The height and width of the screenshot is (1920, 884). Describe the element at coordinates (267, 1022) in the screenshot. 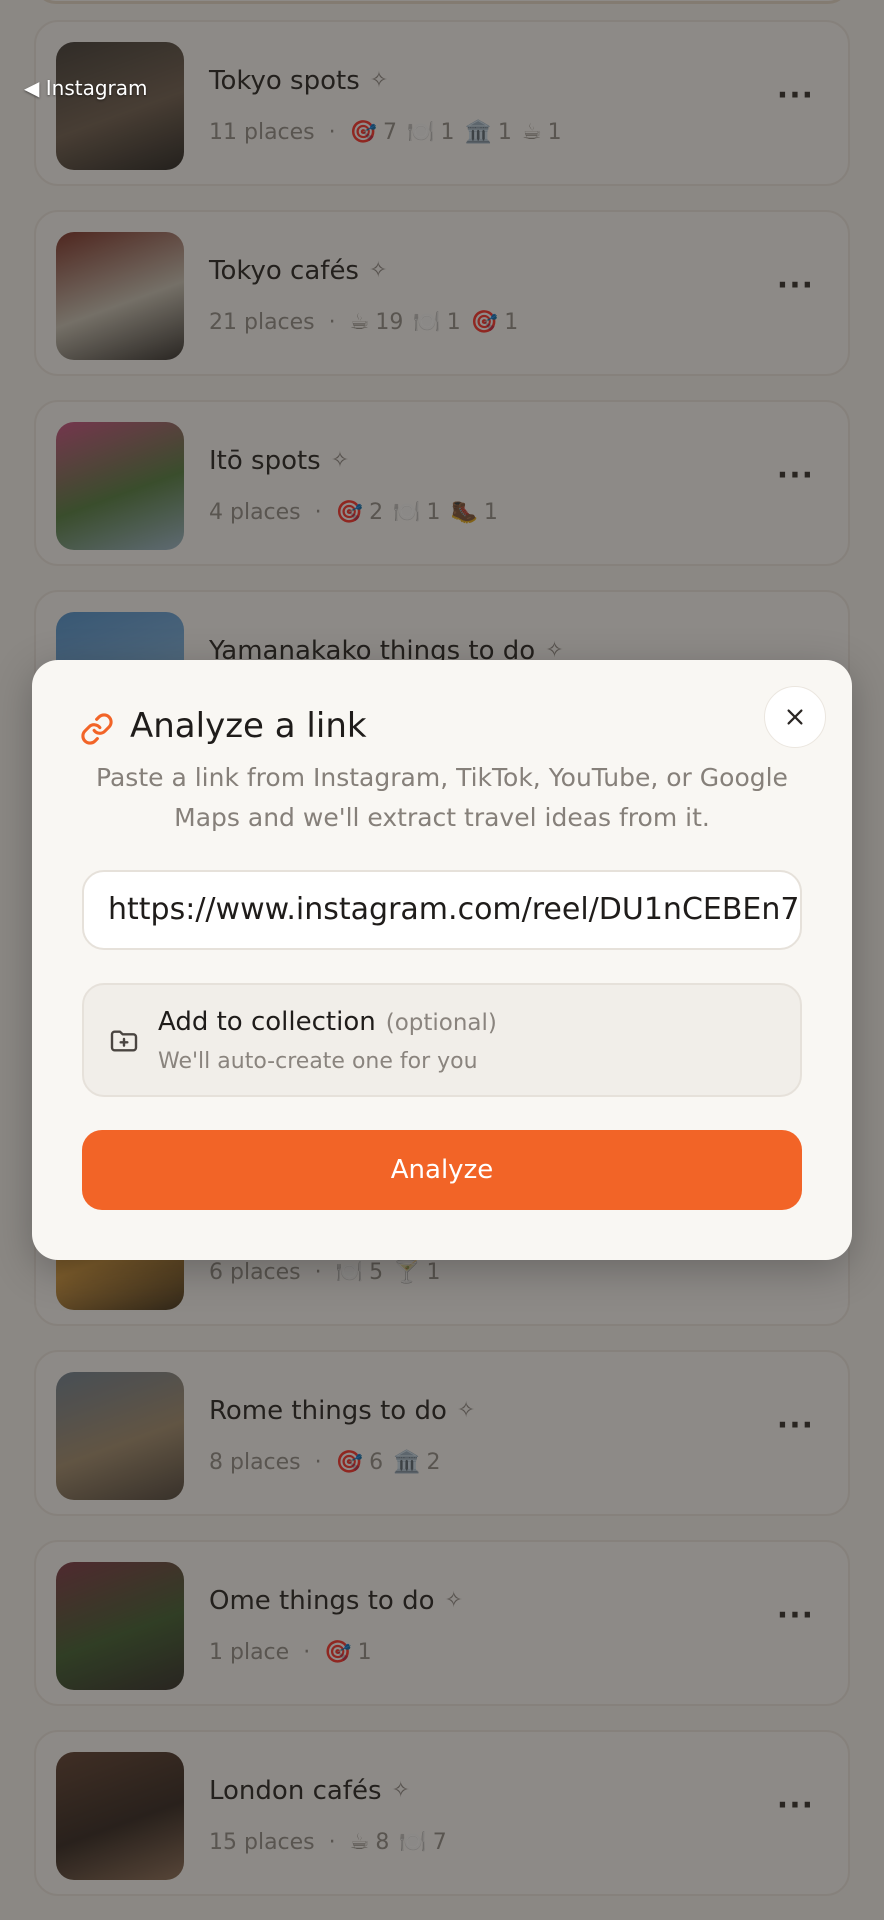

I see `collection-label-text: Add to collection` at that location.